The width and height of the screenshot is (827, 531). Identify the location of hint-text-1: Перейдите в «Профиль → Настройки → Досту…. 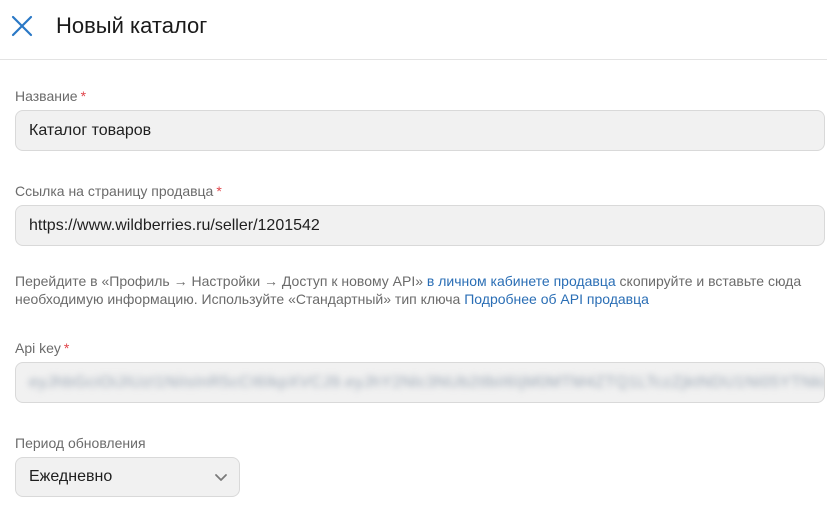
(219, 281).